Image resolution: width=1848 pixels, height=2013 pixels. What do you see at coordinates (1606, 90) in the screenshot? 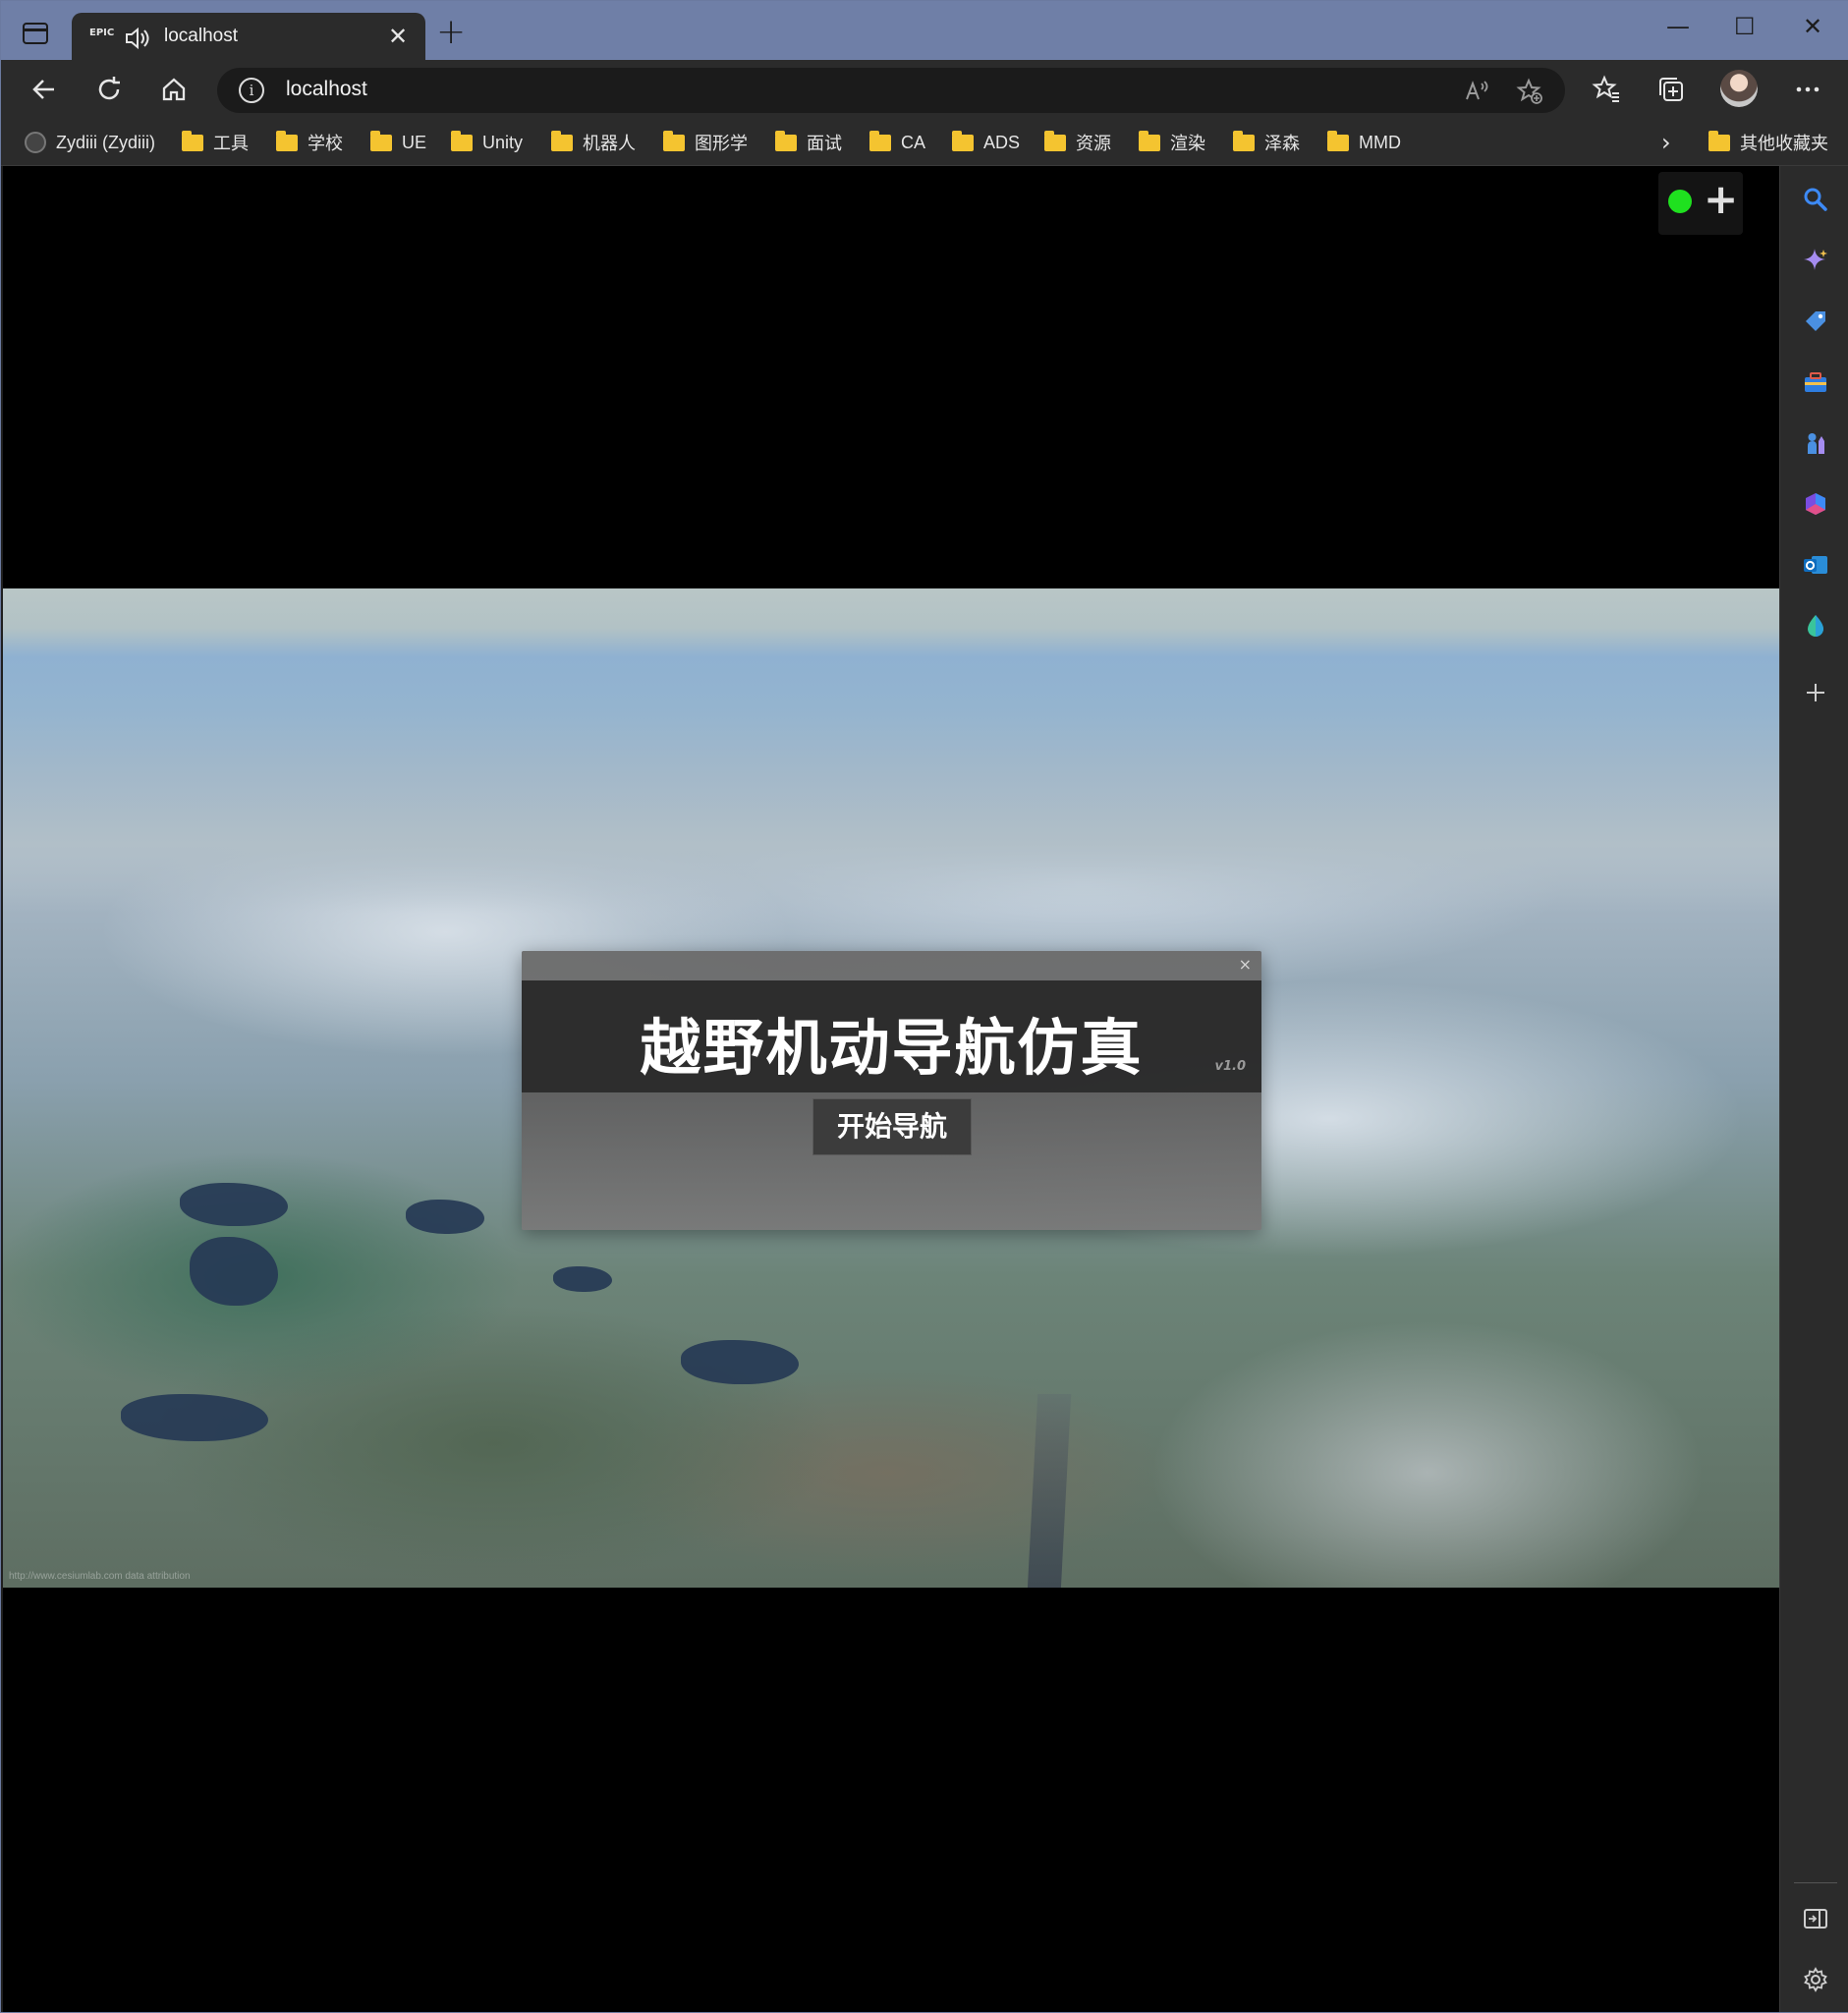
I see `favorites-icon` at bounding box center [1606, 90].